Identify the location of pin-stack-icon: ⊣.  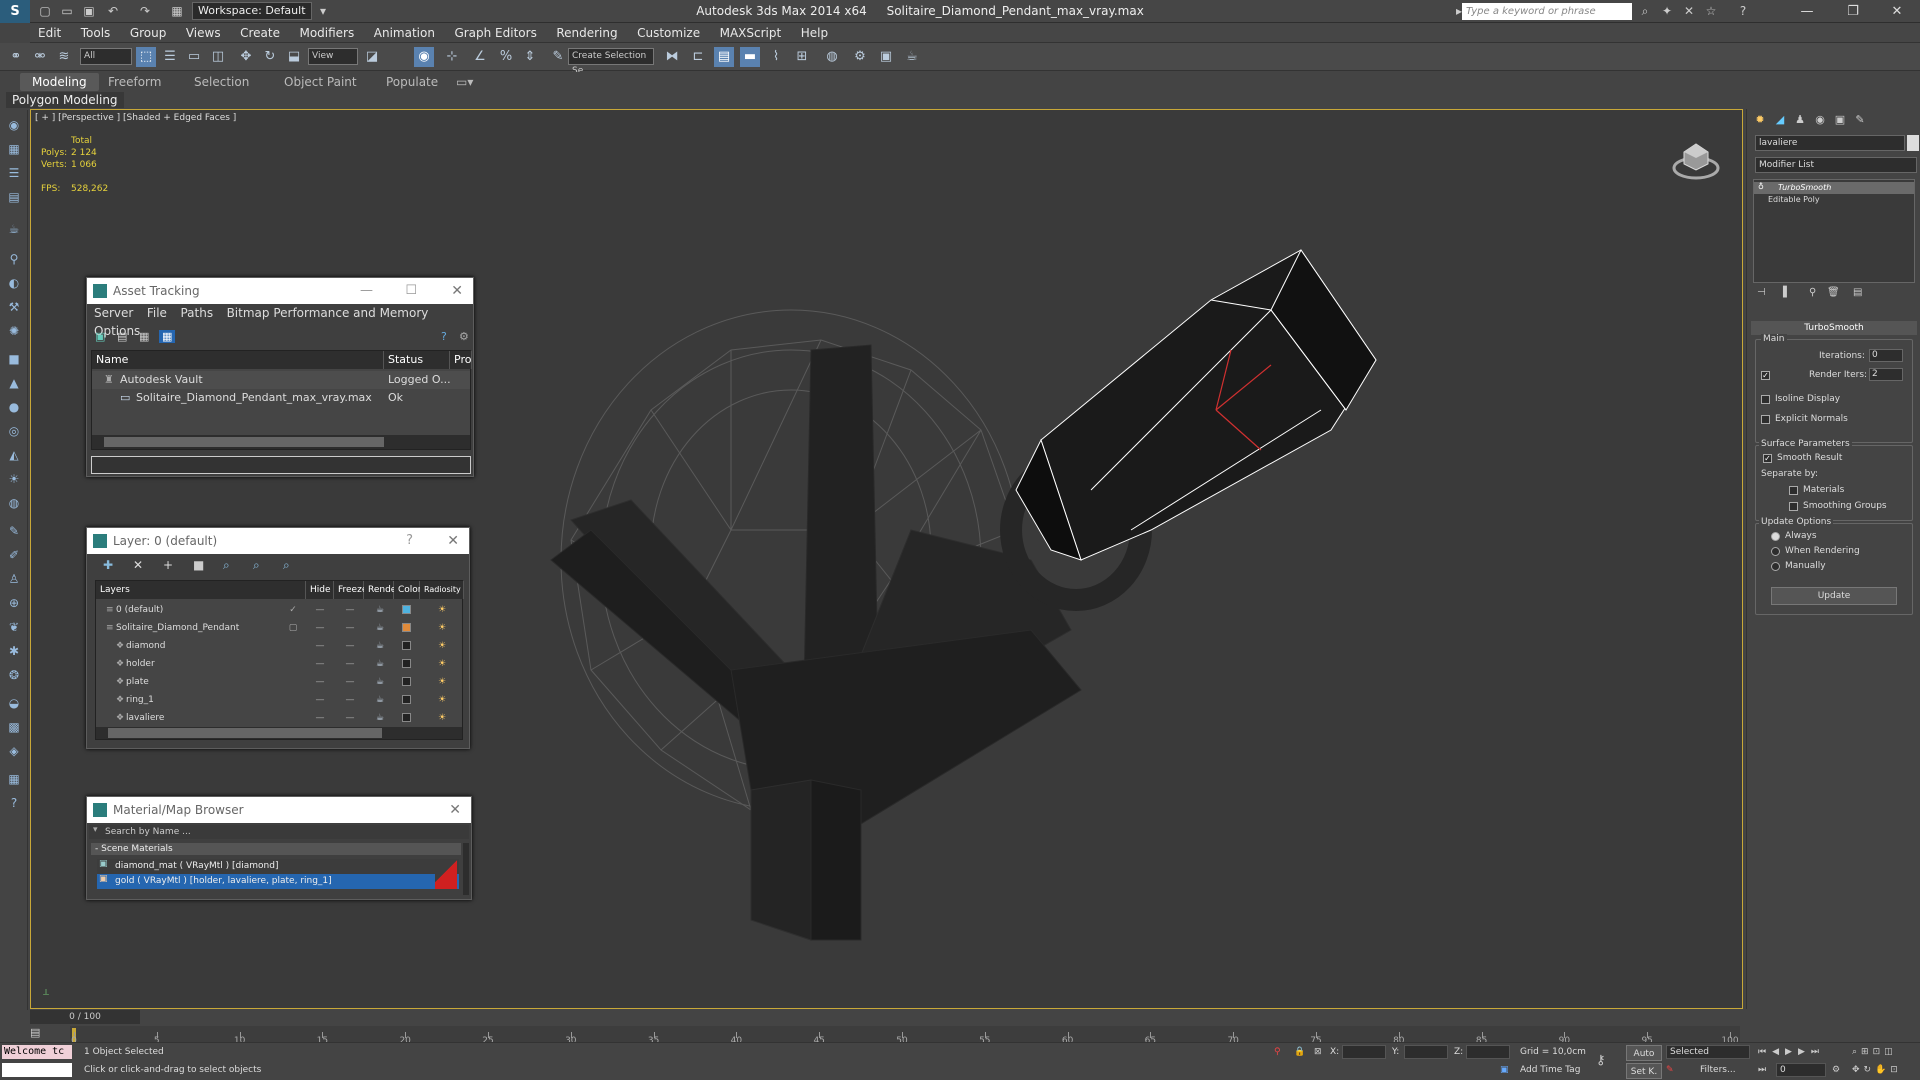
(1761, 292).